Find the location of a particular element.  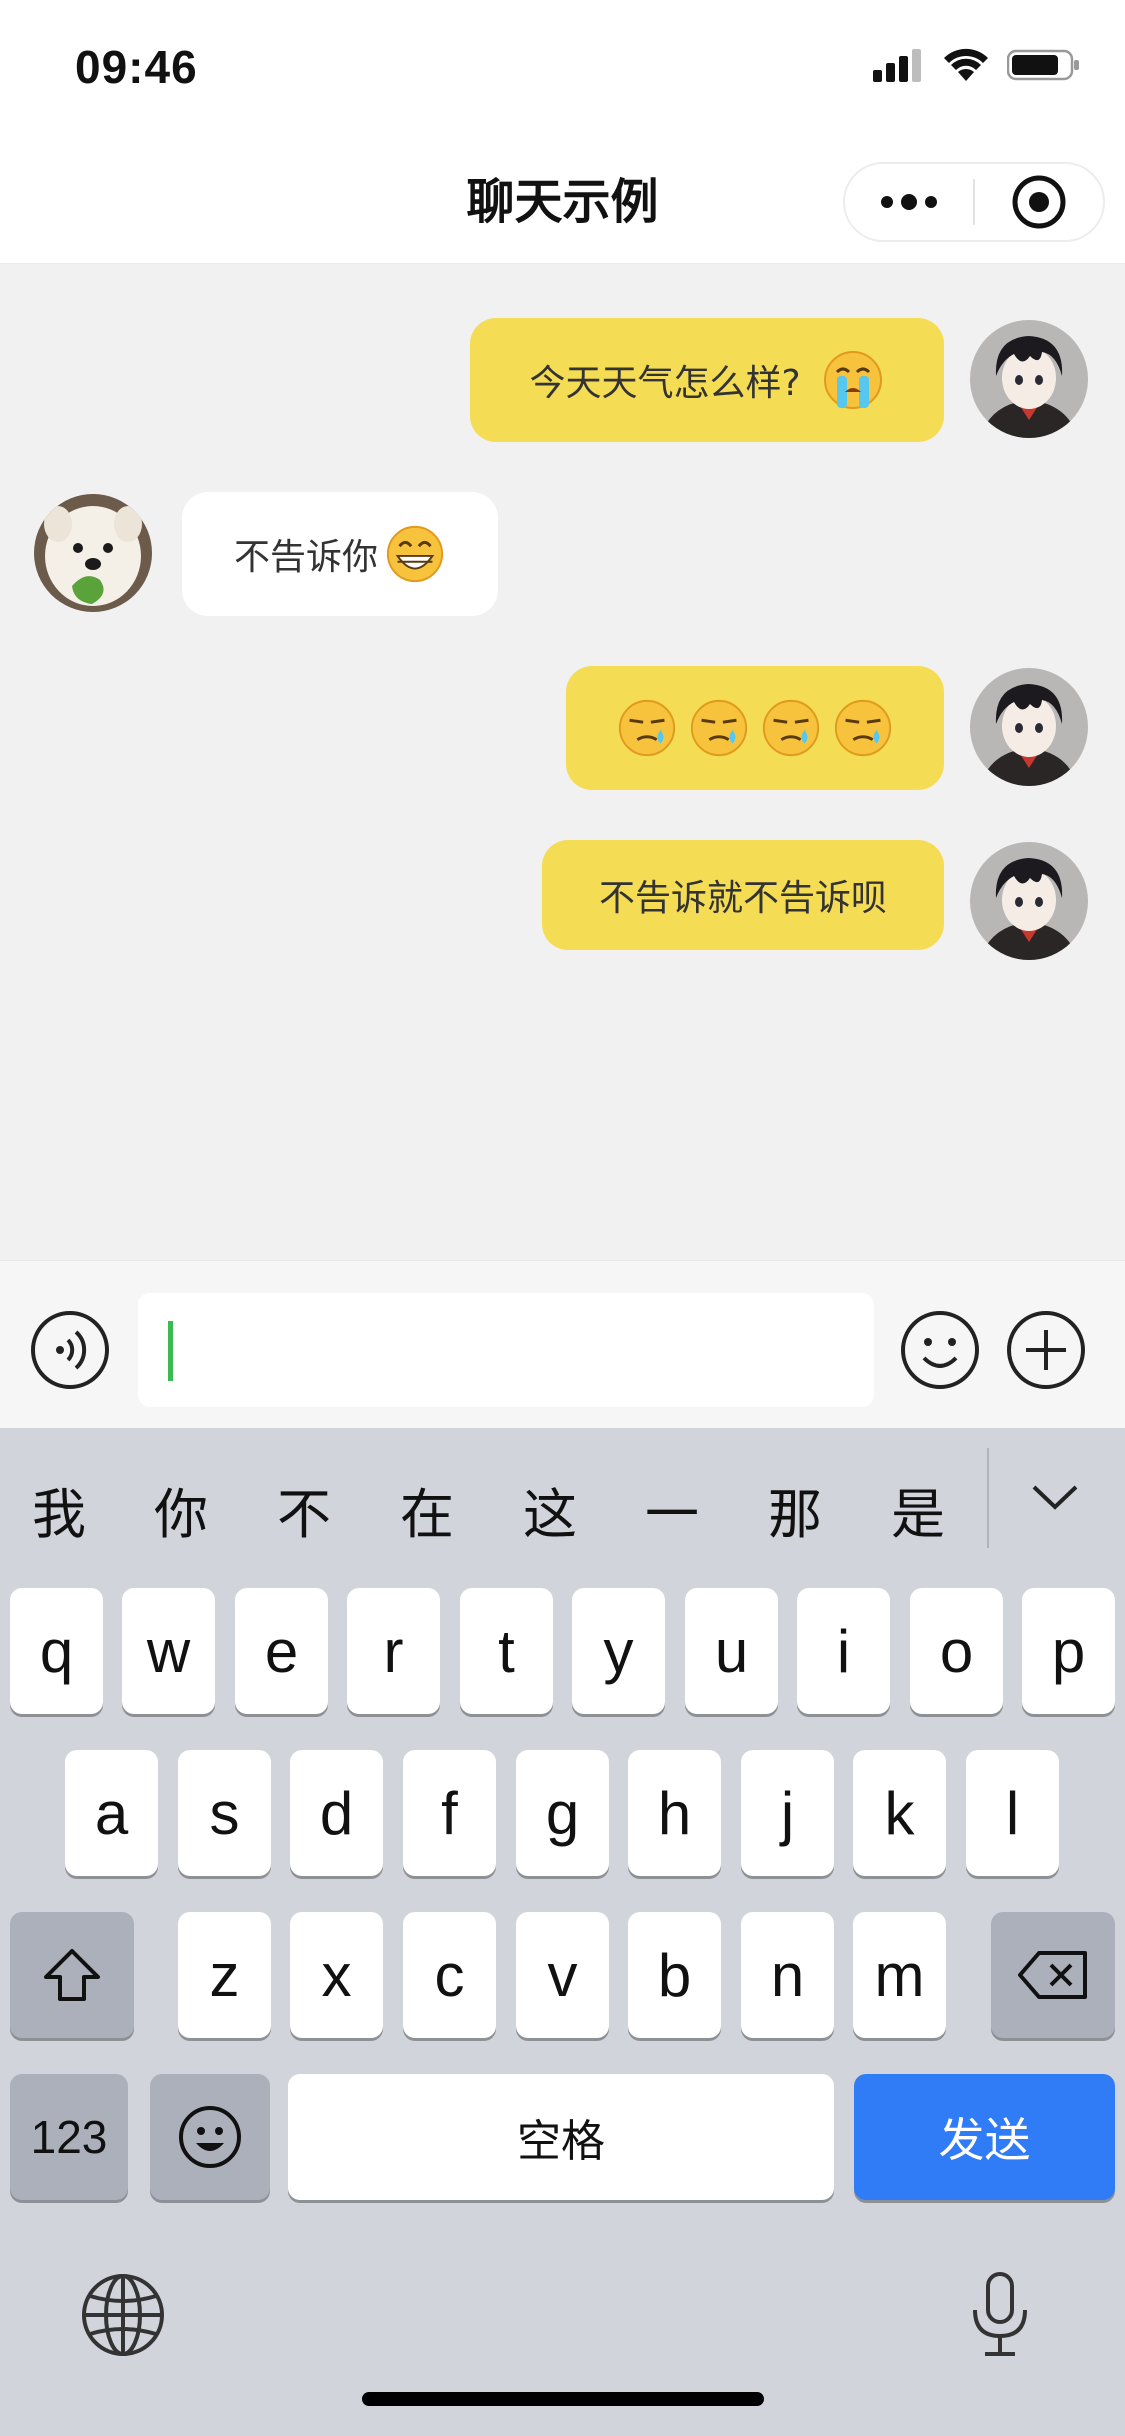

key-e: e is located at coordinates (281, 1651).